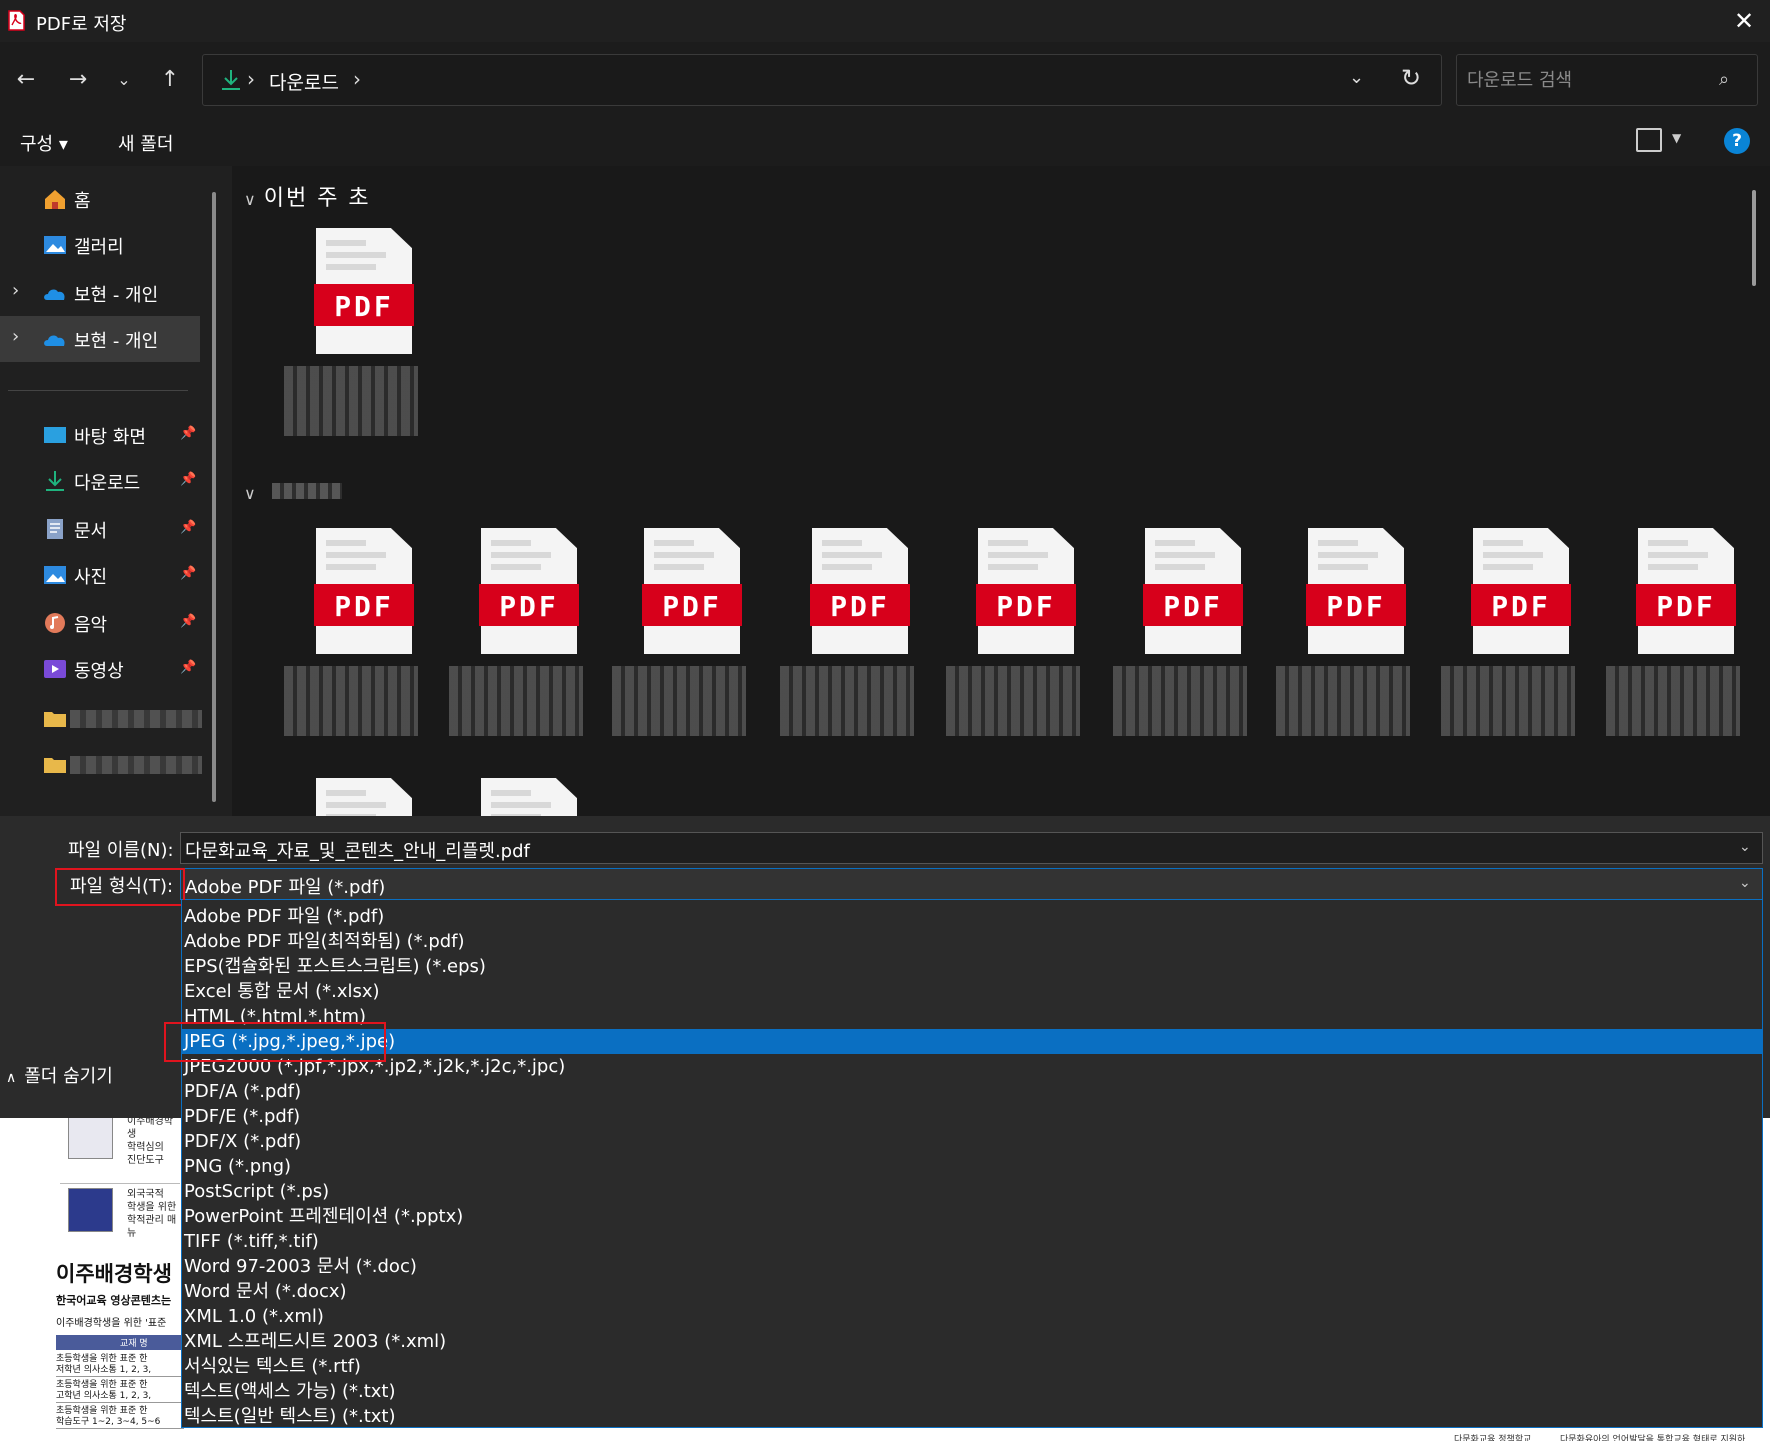 The height and width of the screenshot is (1441, 1770). What do you see at coordinates (357, 850) in the screenshot?
I see `filename-value: 다문화교육_자료_및_콘텐츠_안내_리플렛.pdf` at bounding box center [357, 850].